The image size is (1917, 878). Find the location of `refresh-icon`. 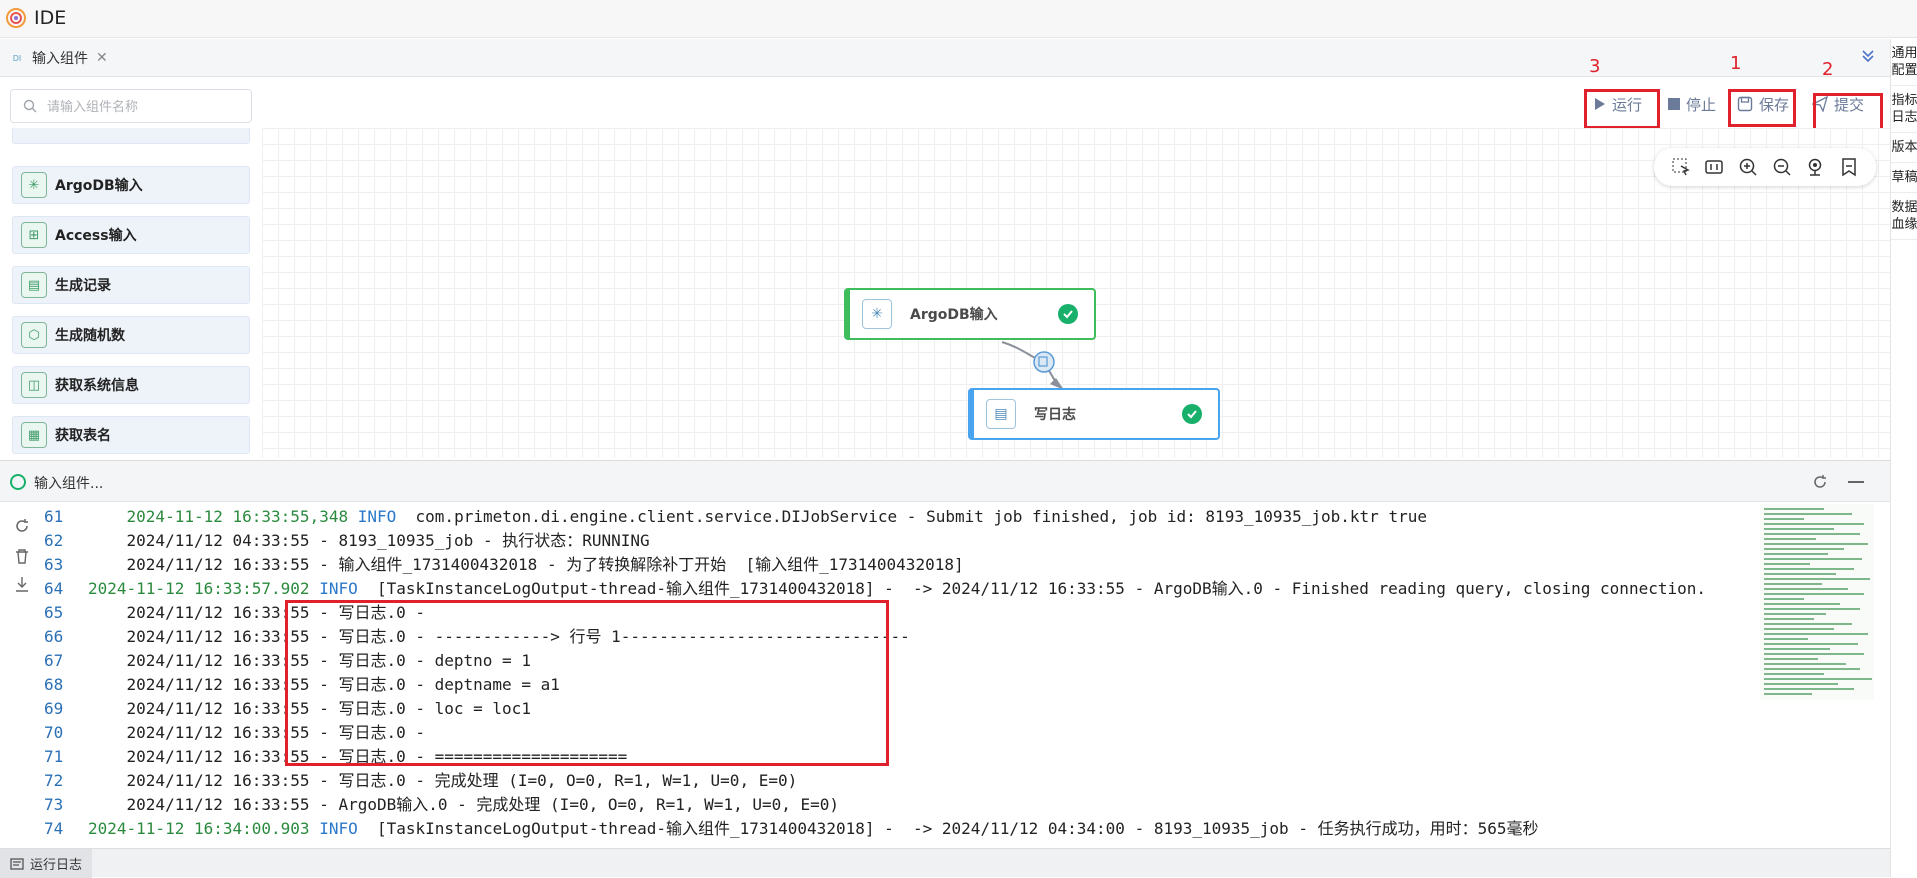

refresh-icon is located at coordinates (1820, 482).